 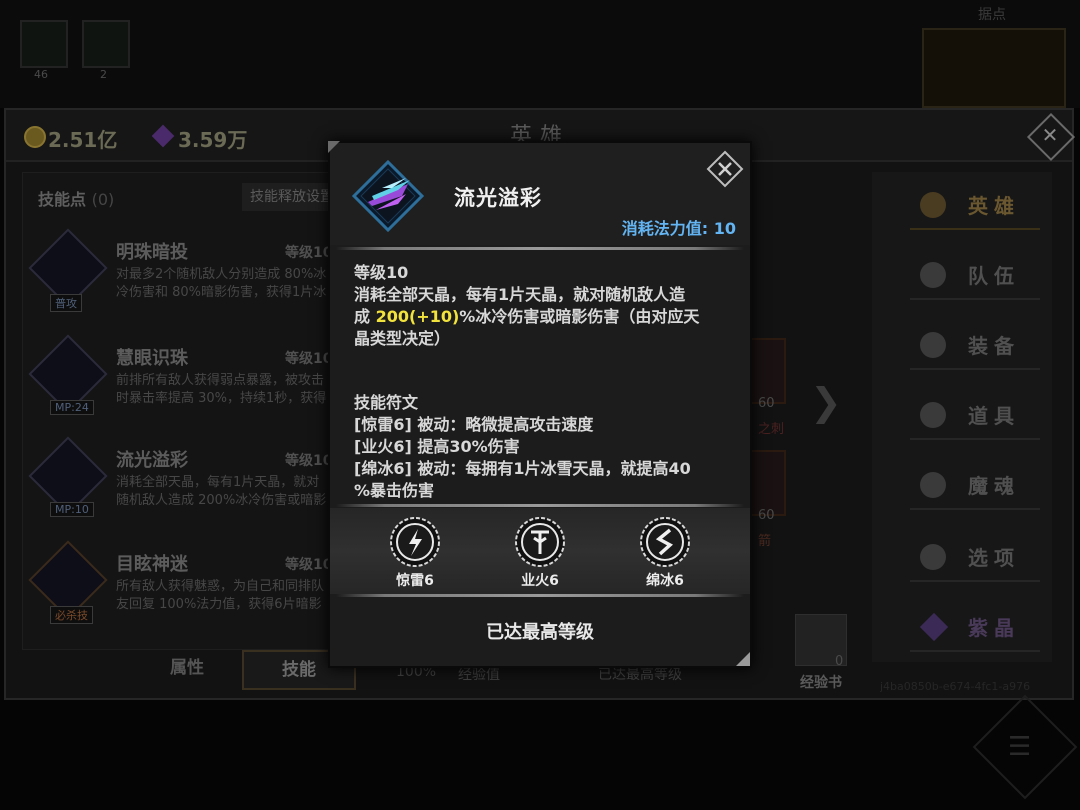 I want to click on map-label: 据点, so click(x=992, y=15).